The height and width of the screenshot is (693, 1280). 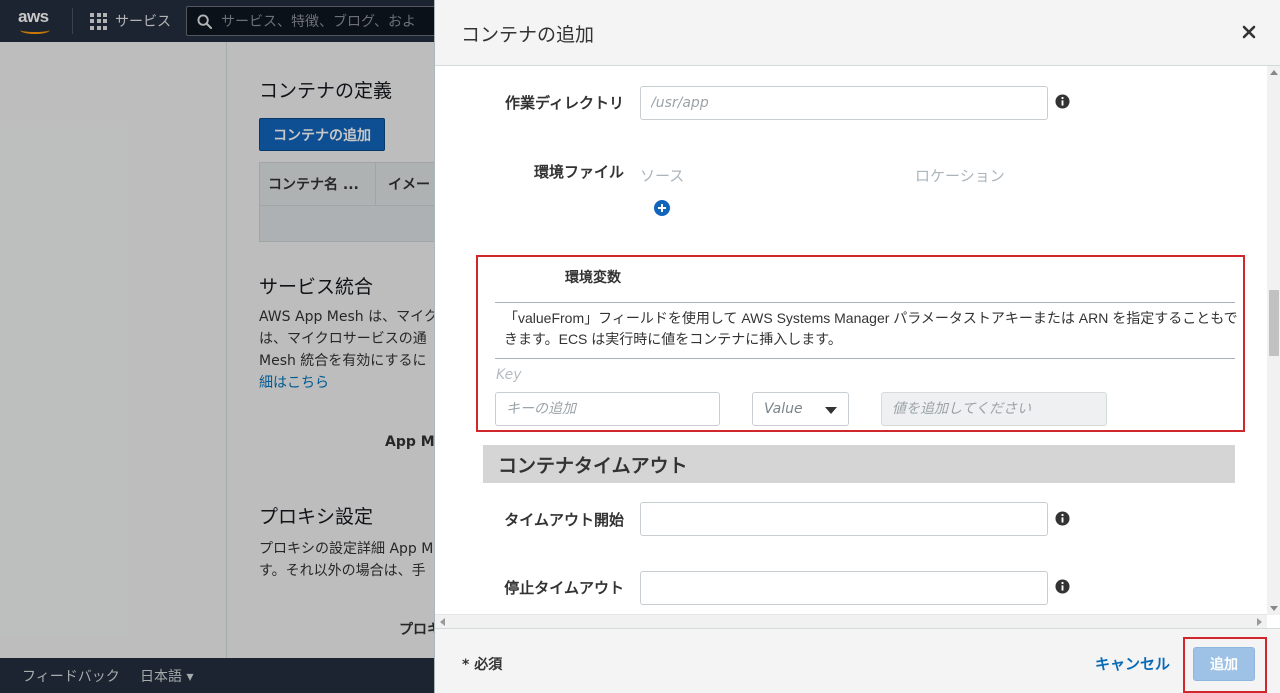 What do you see at coordinates (994, 409) in the screenshot?
I see `env-value-input` at bounding box center [994, 409].